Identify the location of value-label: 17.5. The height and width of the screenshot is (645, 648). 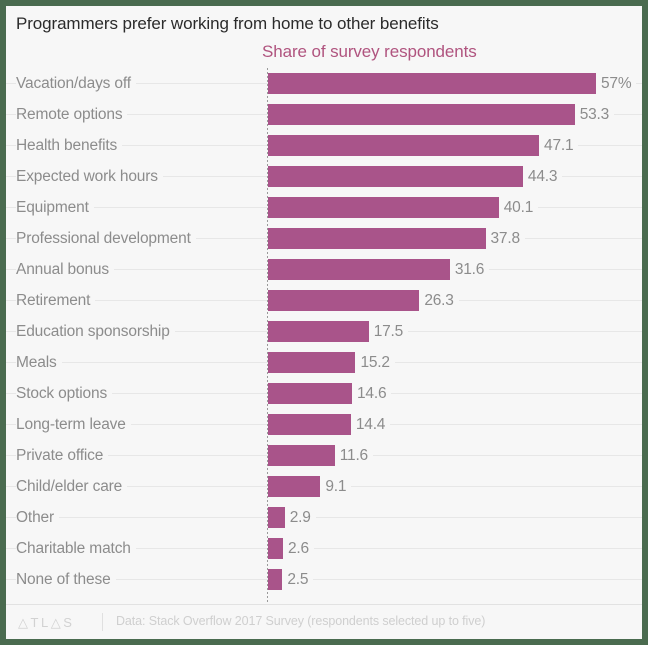
(388, 331).